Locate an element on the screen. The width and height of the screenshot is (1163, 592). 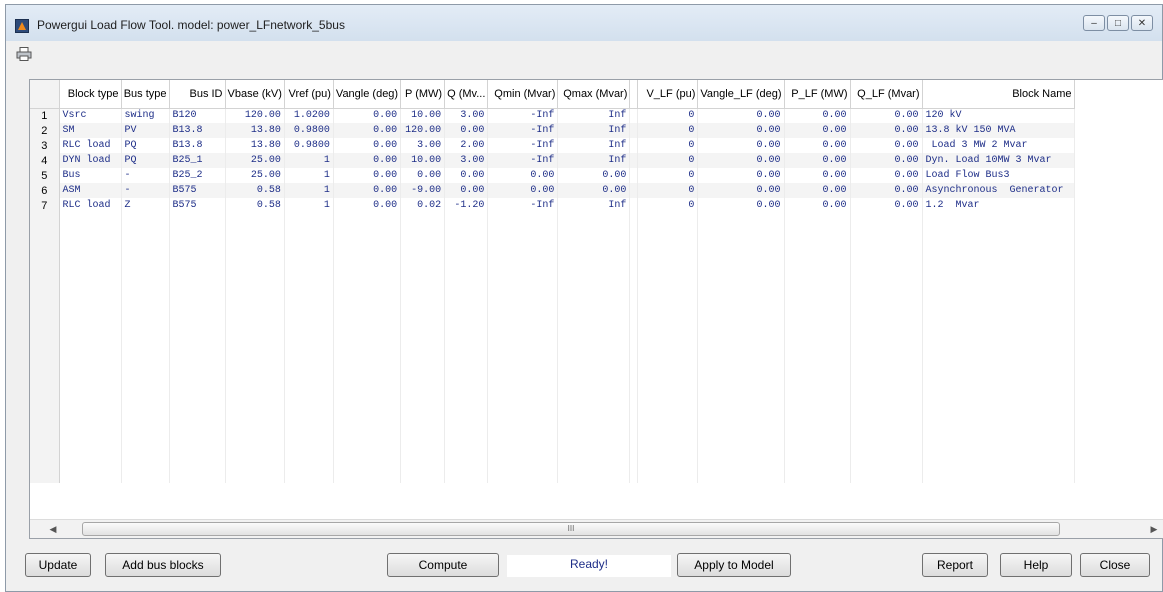
column-header-vangle: Vangle (deg) is located at coordinates (367, 94).